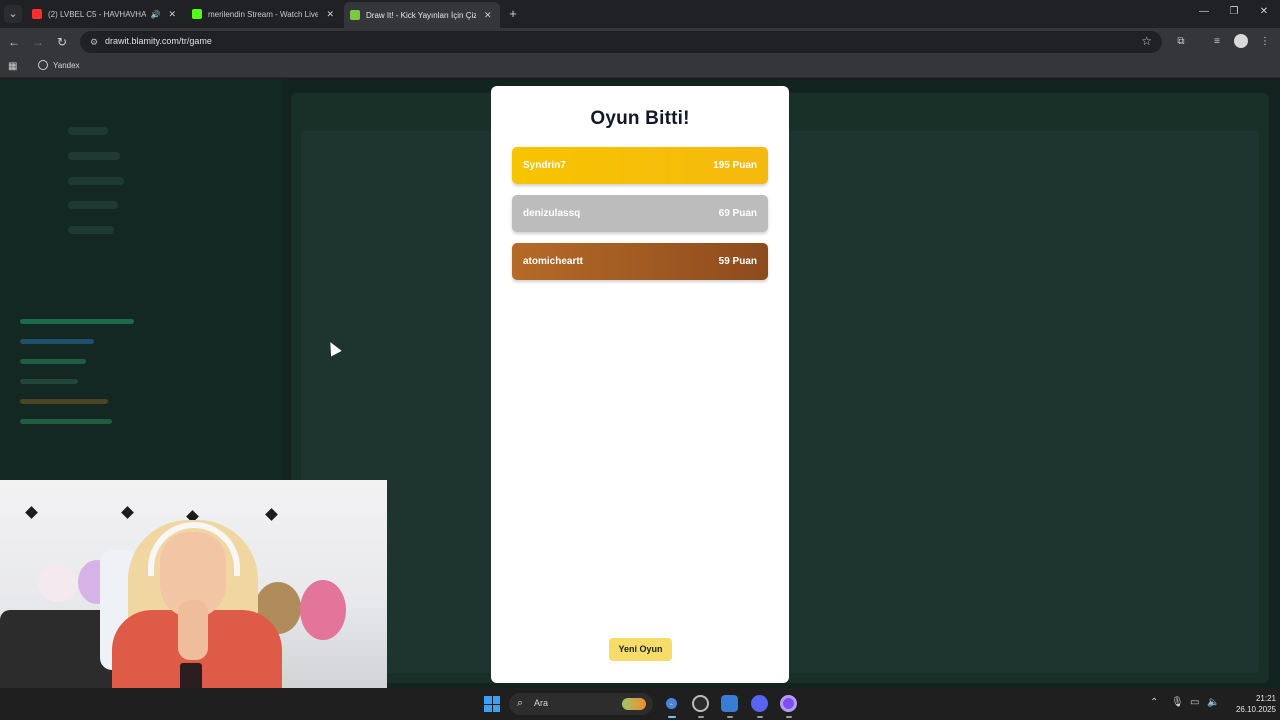 Image resolution: width=1280 pixels, height=720 pixels. What do you see at coordinates (158, 41) in the screenshot?
I see `url-text: drawit.blamity.com/tr/game` at bounding box center [158, 41].